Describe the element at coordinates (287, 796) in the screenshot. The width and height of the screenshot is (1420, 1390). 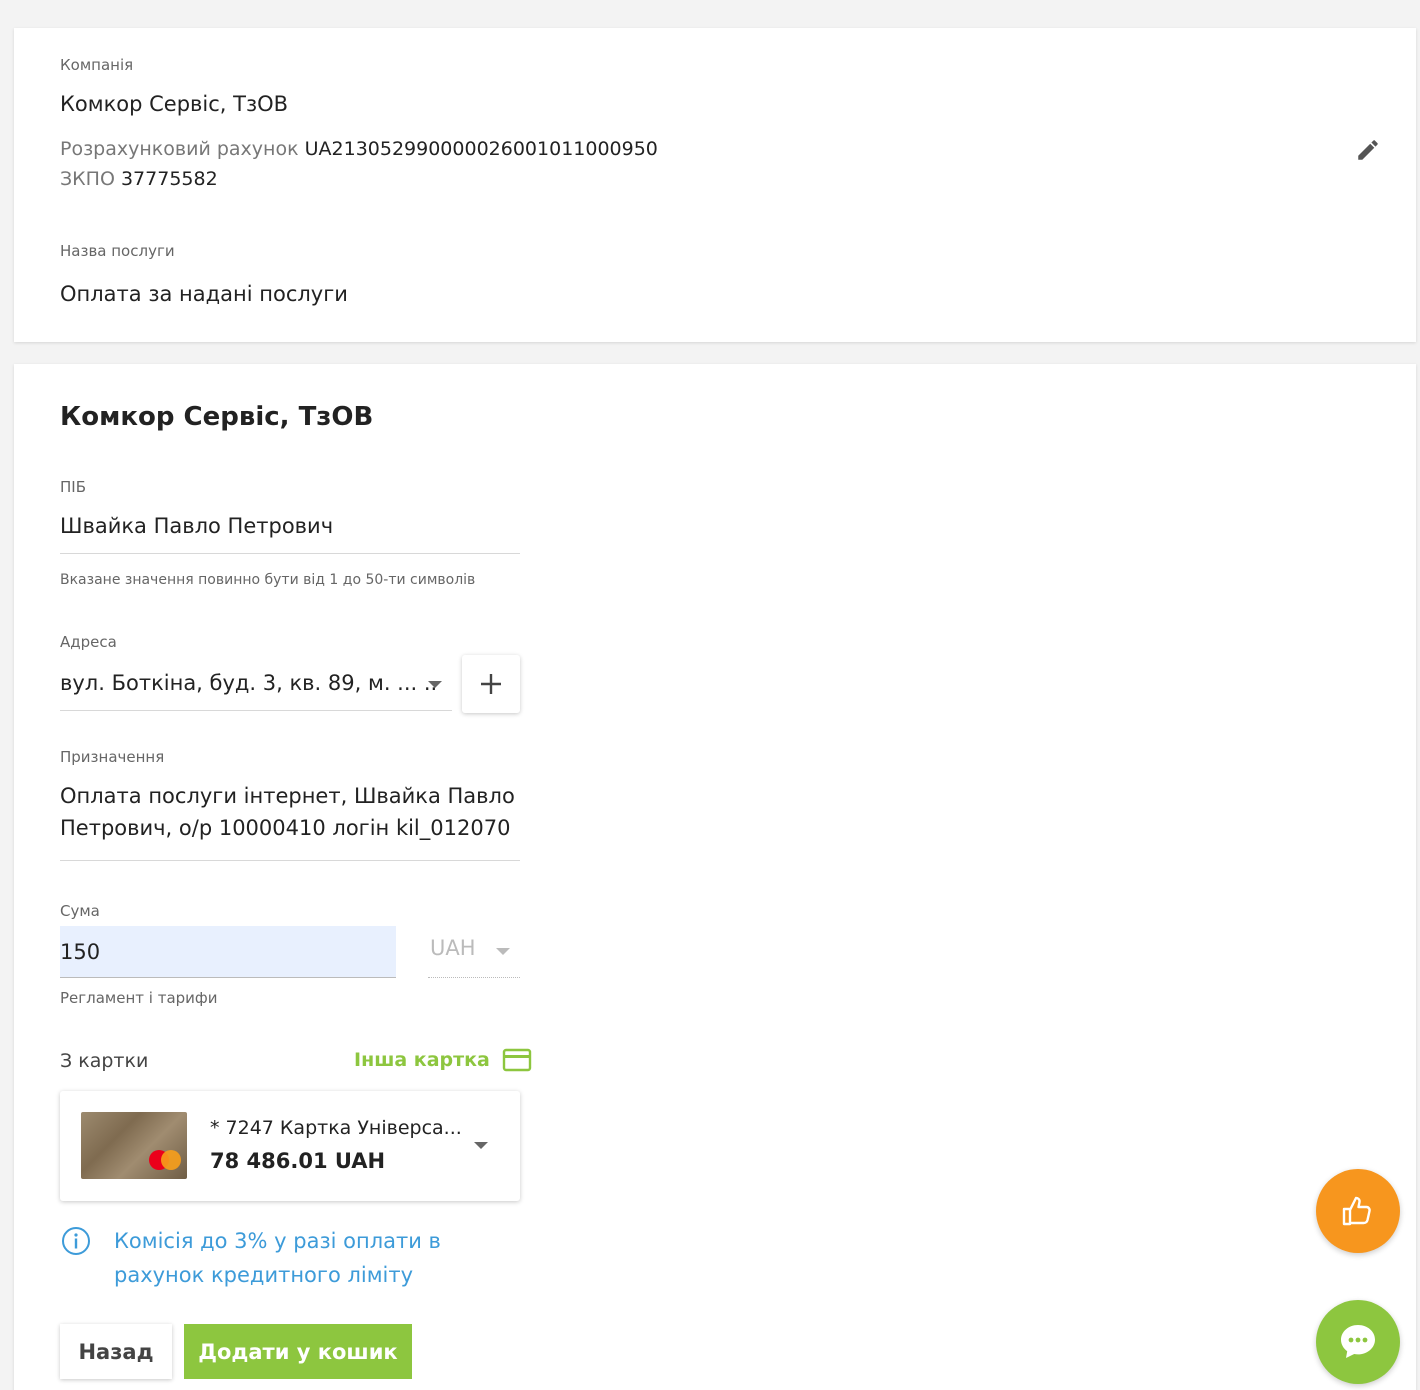
I see `purpose-line-1: Оплата послуги інтернет, Швайка Павло` at that location.